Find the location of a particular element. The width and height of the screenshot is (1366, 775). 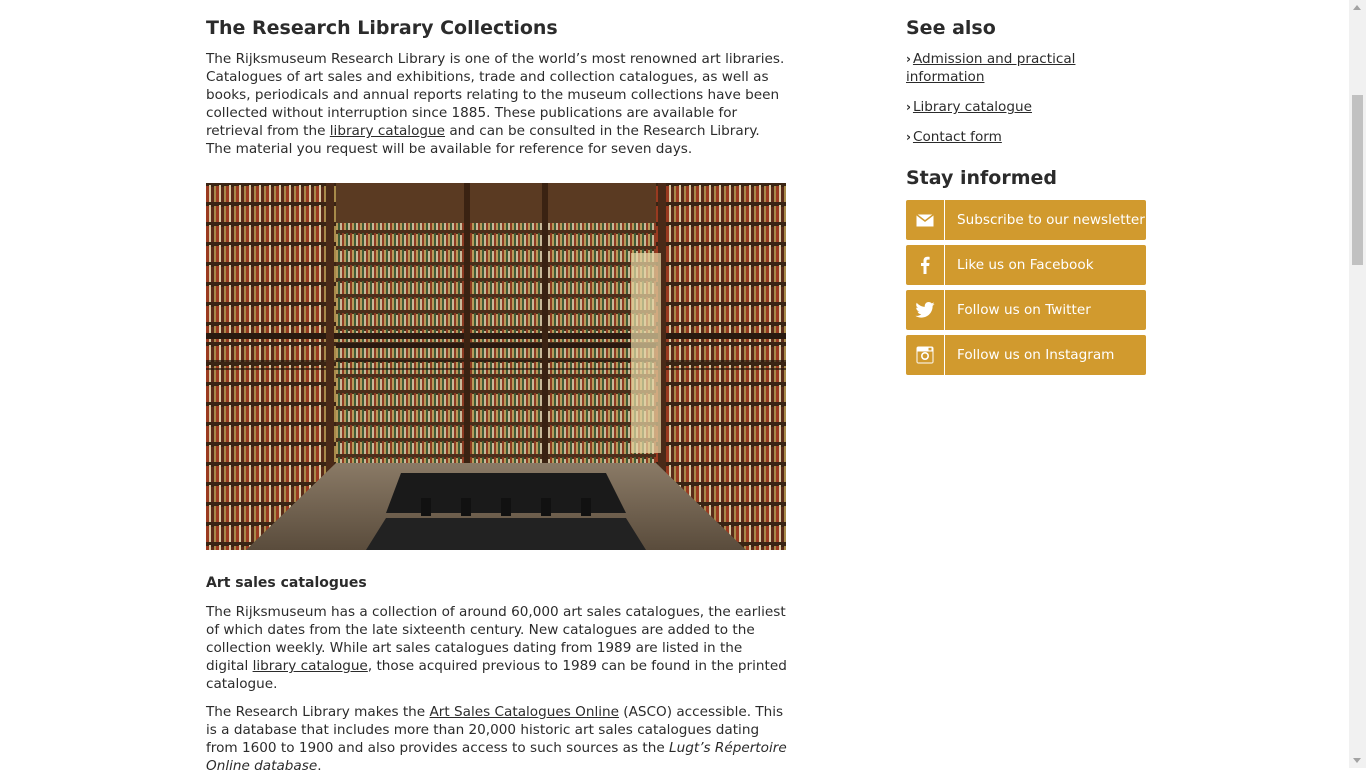

twitter-icon is located at coordinates (925, 310).